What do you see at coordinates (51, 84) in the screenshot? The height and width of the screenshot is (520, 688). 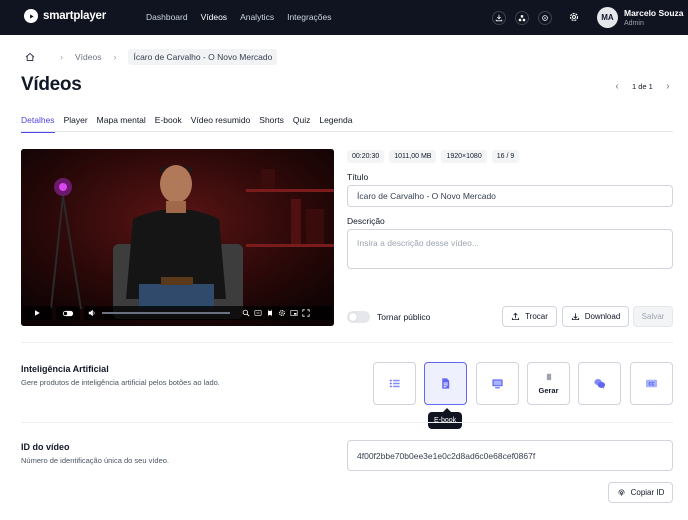 I see `page-title: Vídeos` at bounding box center [51, 84].